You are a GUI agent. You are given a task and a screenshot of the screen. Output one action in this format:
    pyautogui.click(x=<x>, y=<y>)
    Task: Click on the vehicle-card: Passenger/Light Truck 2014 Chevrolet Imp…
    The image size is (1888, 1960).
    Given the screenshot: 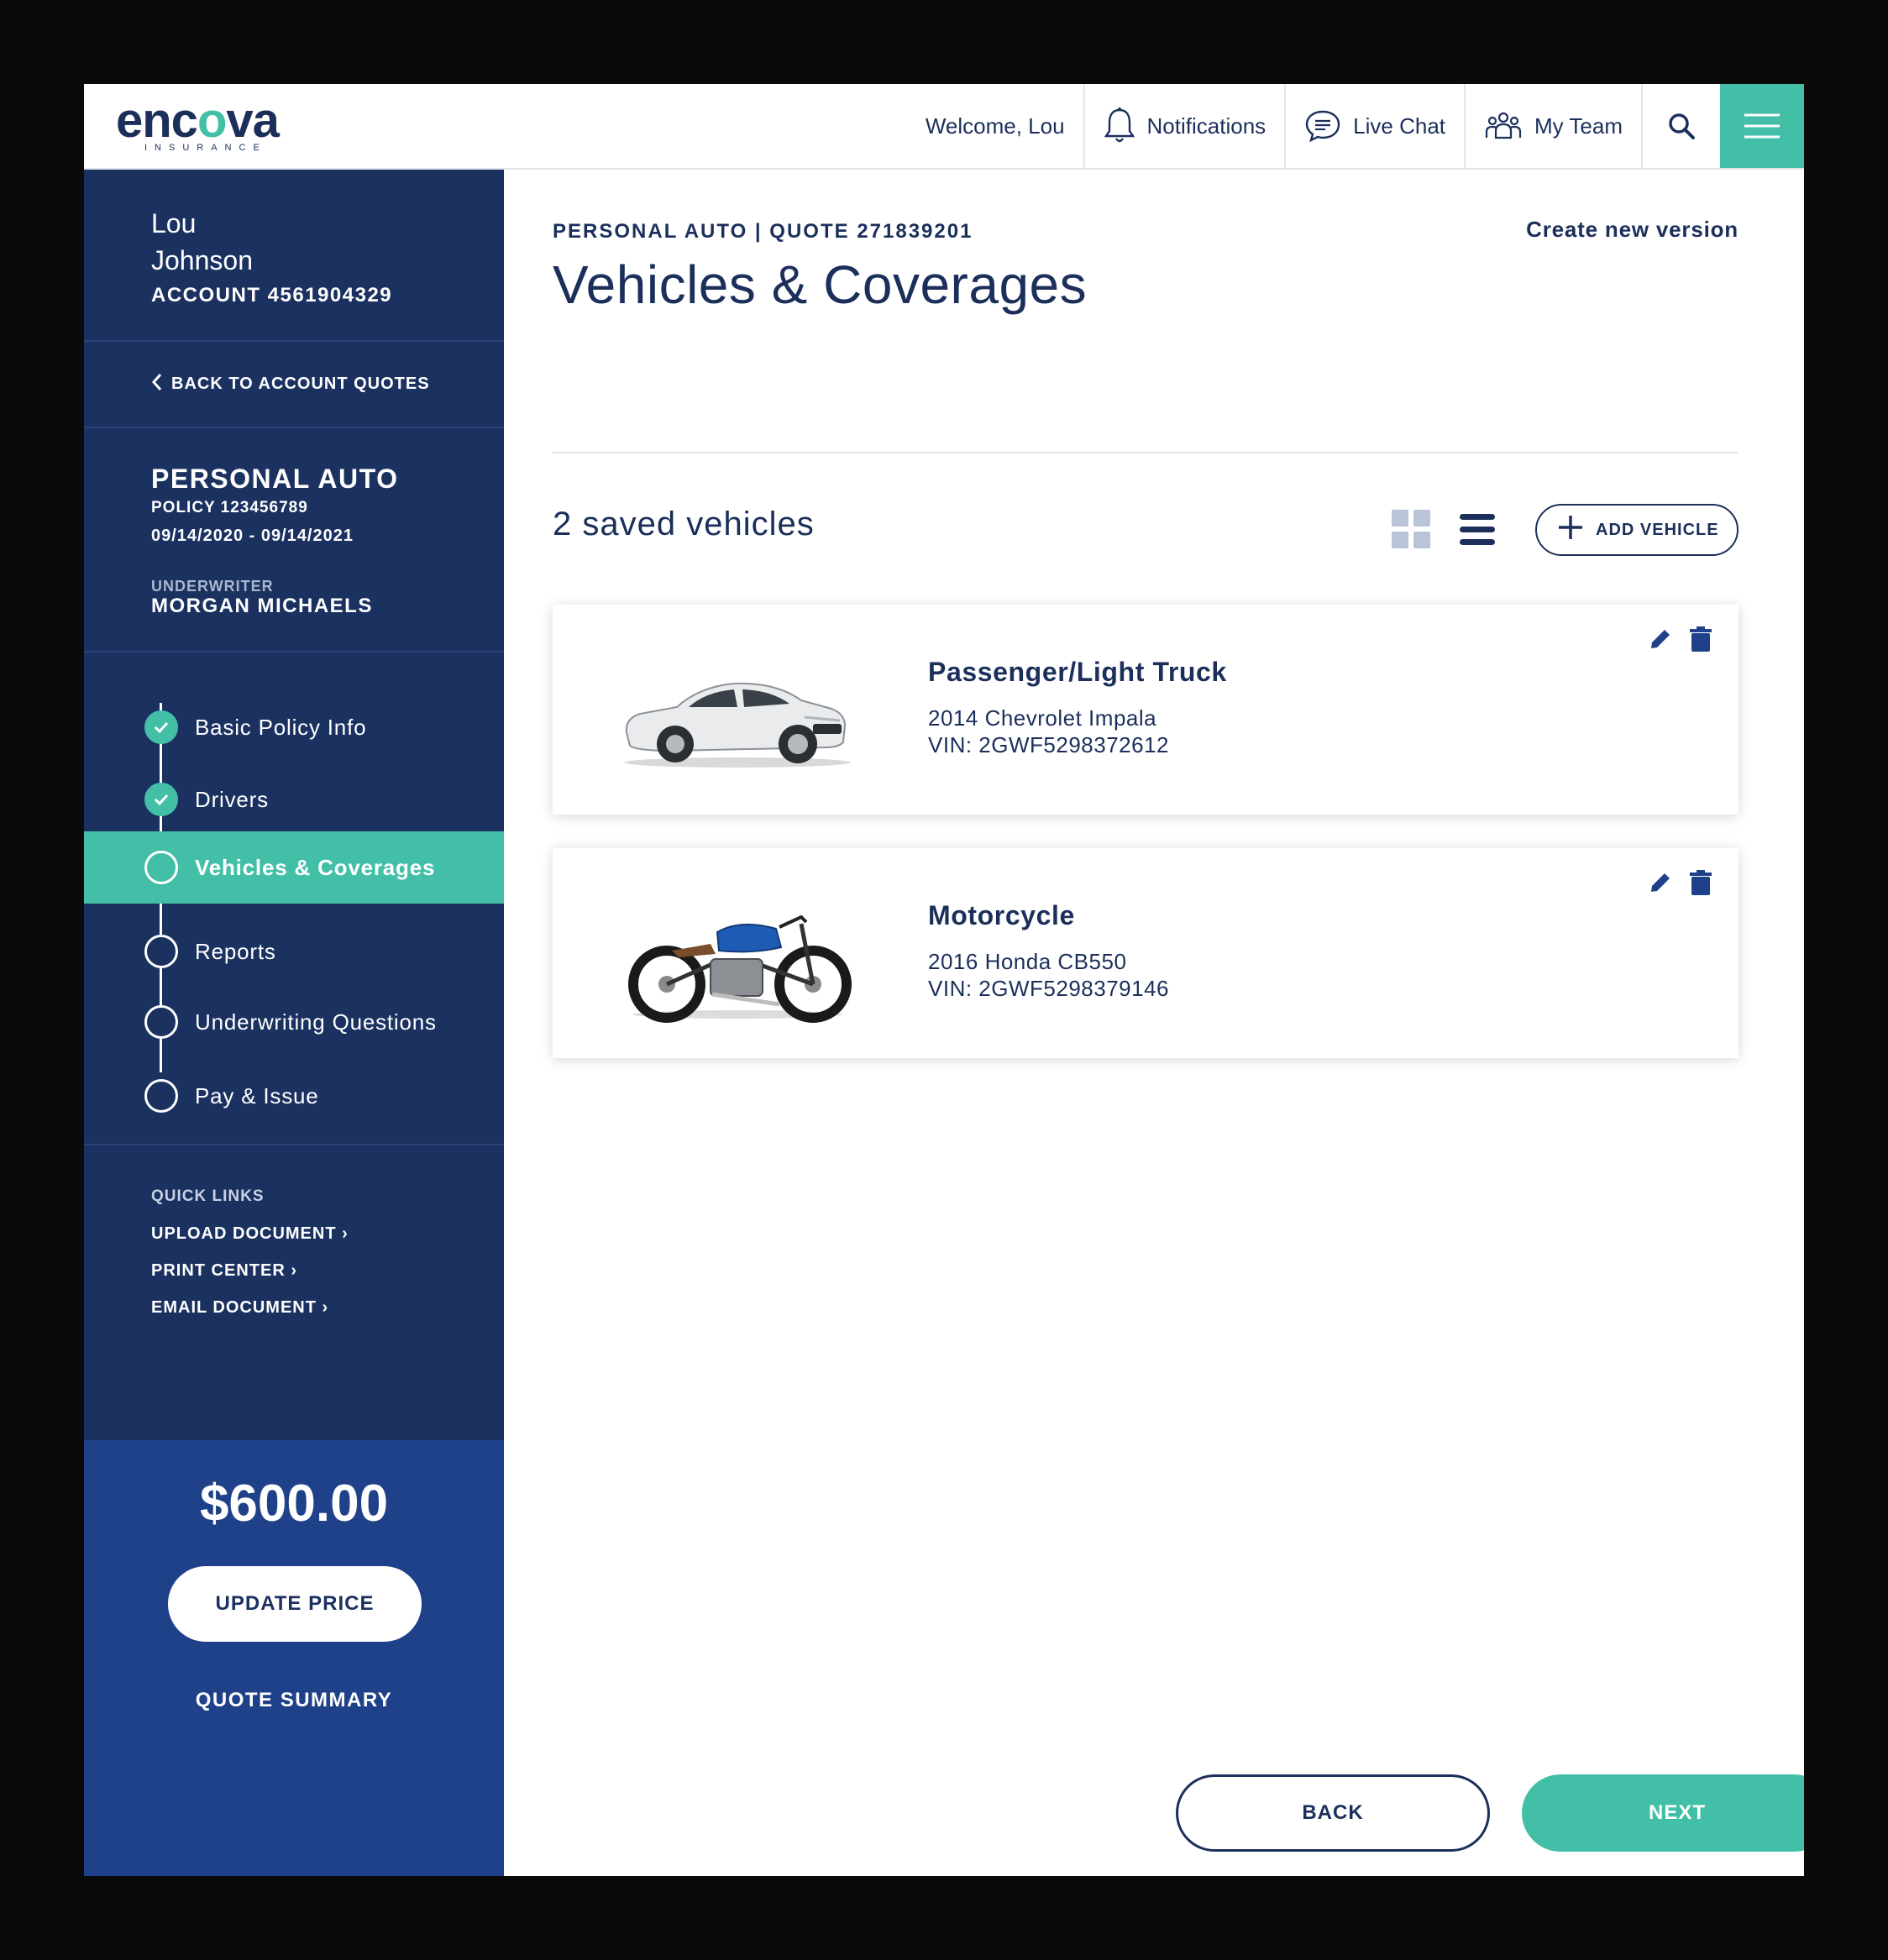 What is the action you would take?
    pyautogui.click(x=1146, y=710)
    